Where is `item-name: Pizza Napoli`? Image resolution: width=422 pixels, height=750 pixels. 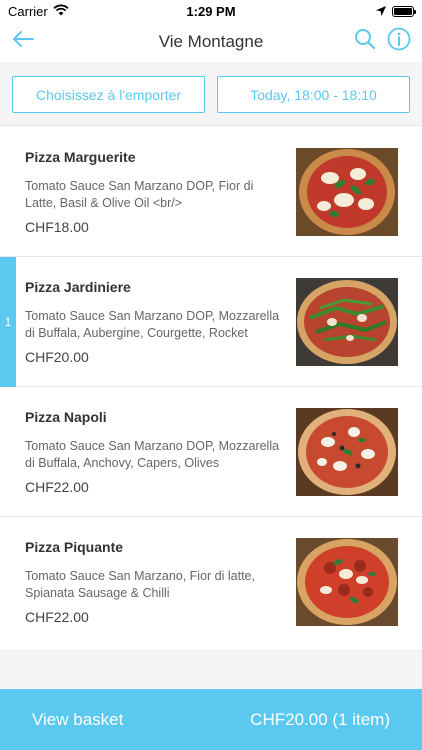 item-name: Pizza Napoli is located at coordinates (66, 417).